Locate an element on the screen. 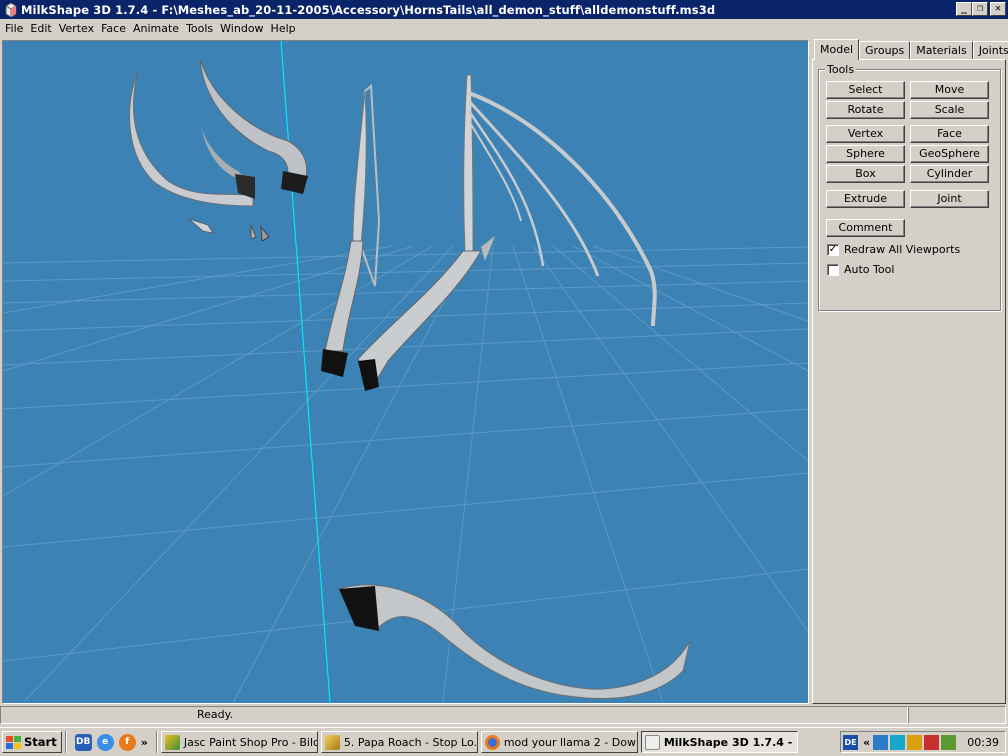  window-controls: _ ❐ ✕ is located at coordinates (981, 9).